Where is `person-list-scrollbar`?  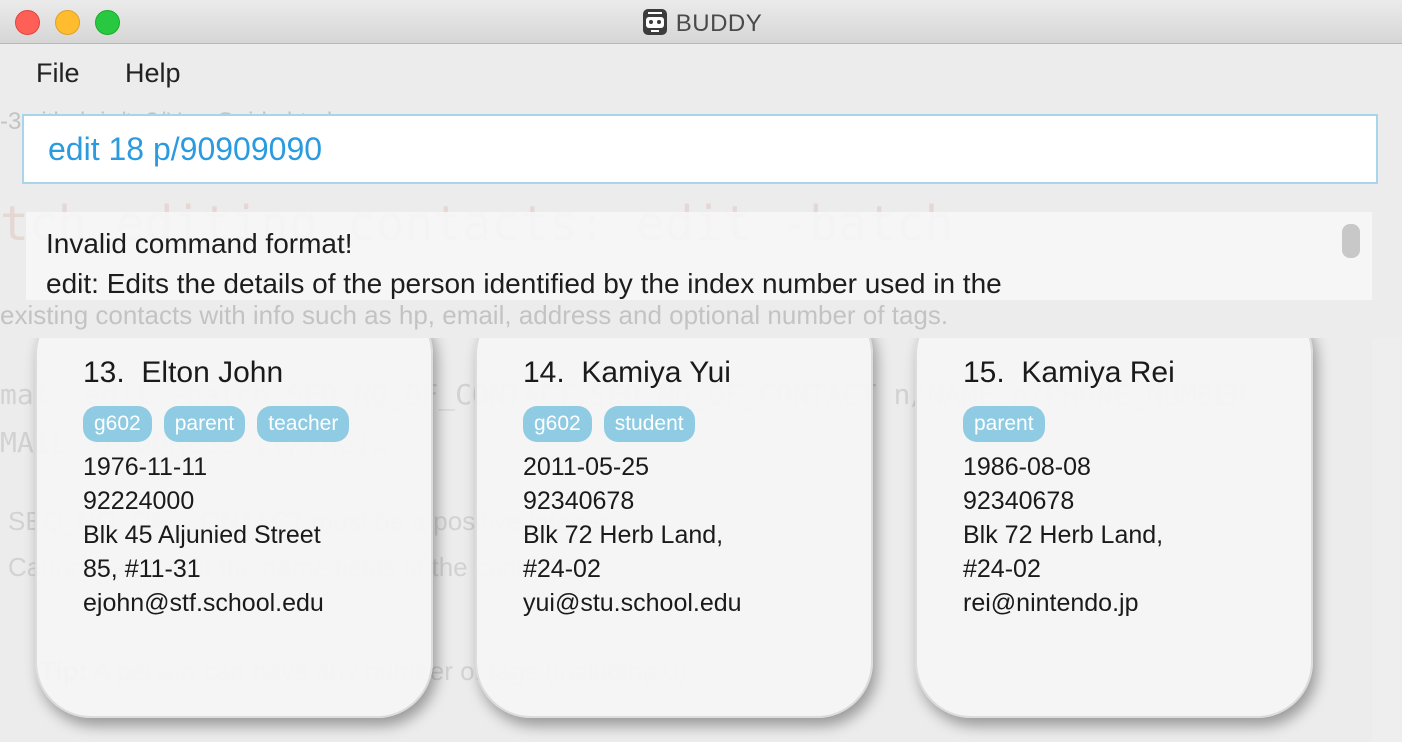
person-list-scrollbar is located at coordinates (1387, 540).